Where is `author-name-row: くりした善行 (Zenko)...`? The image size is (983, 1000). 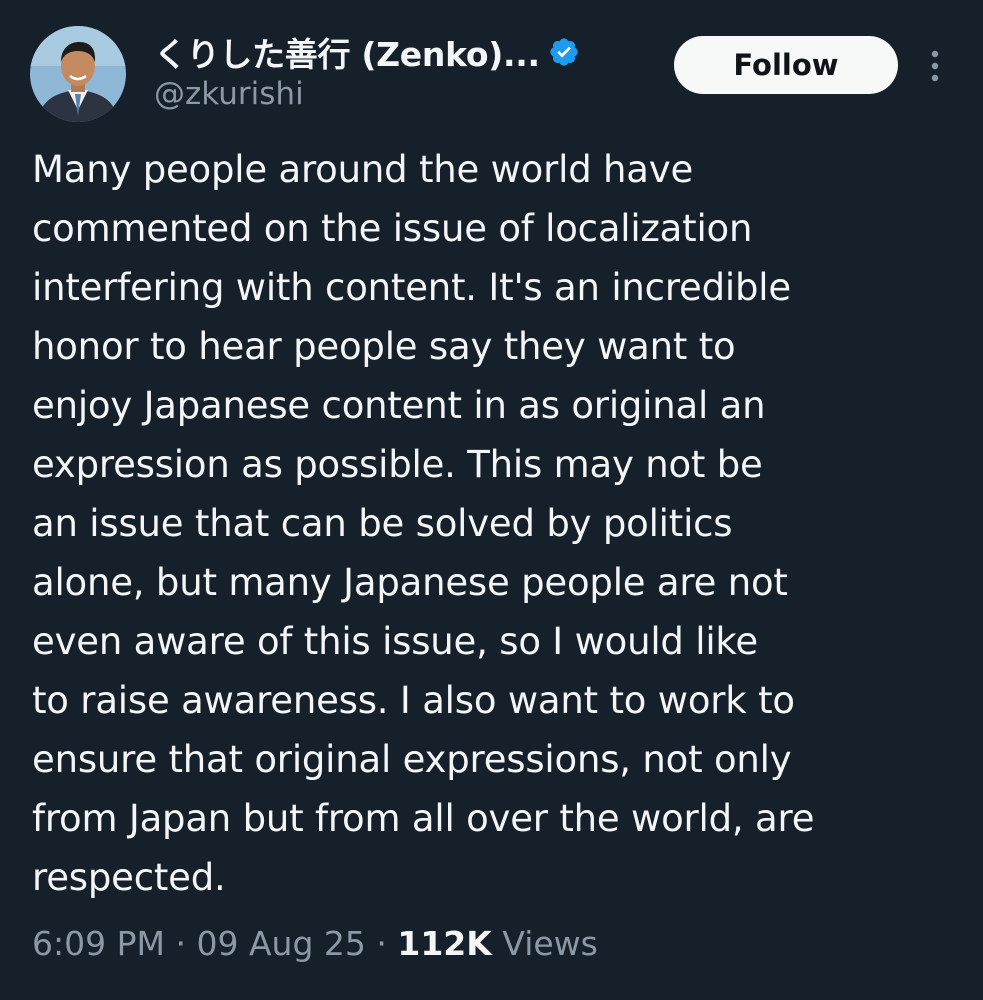 author-name-row: くりした善行 (Zenko)... is located at coordinates (367, 52).